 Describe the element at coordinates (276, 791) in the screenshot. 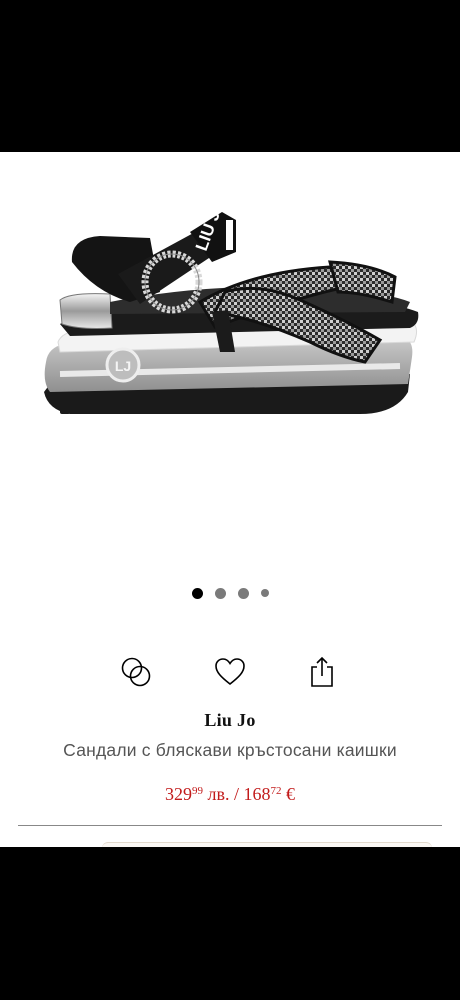

I see `price-alt-dec: 72` at that location.